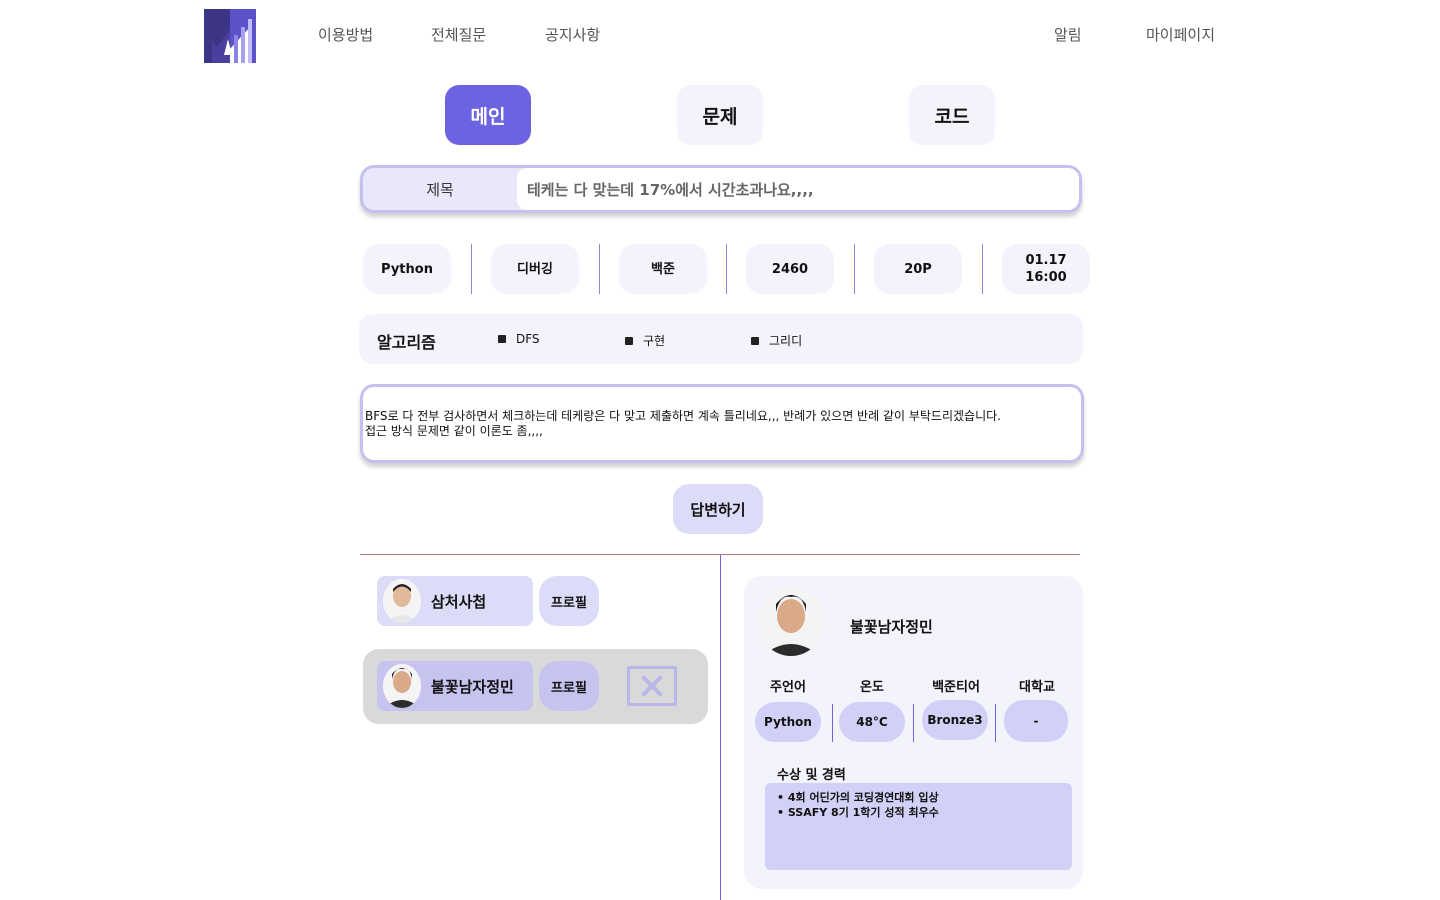 This screenshot has width=1440, height=900. Describe the element at coordinates (790, 269) in the screenshot. I see `problem-number-chip: 2460` at that location.